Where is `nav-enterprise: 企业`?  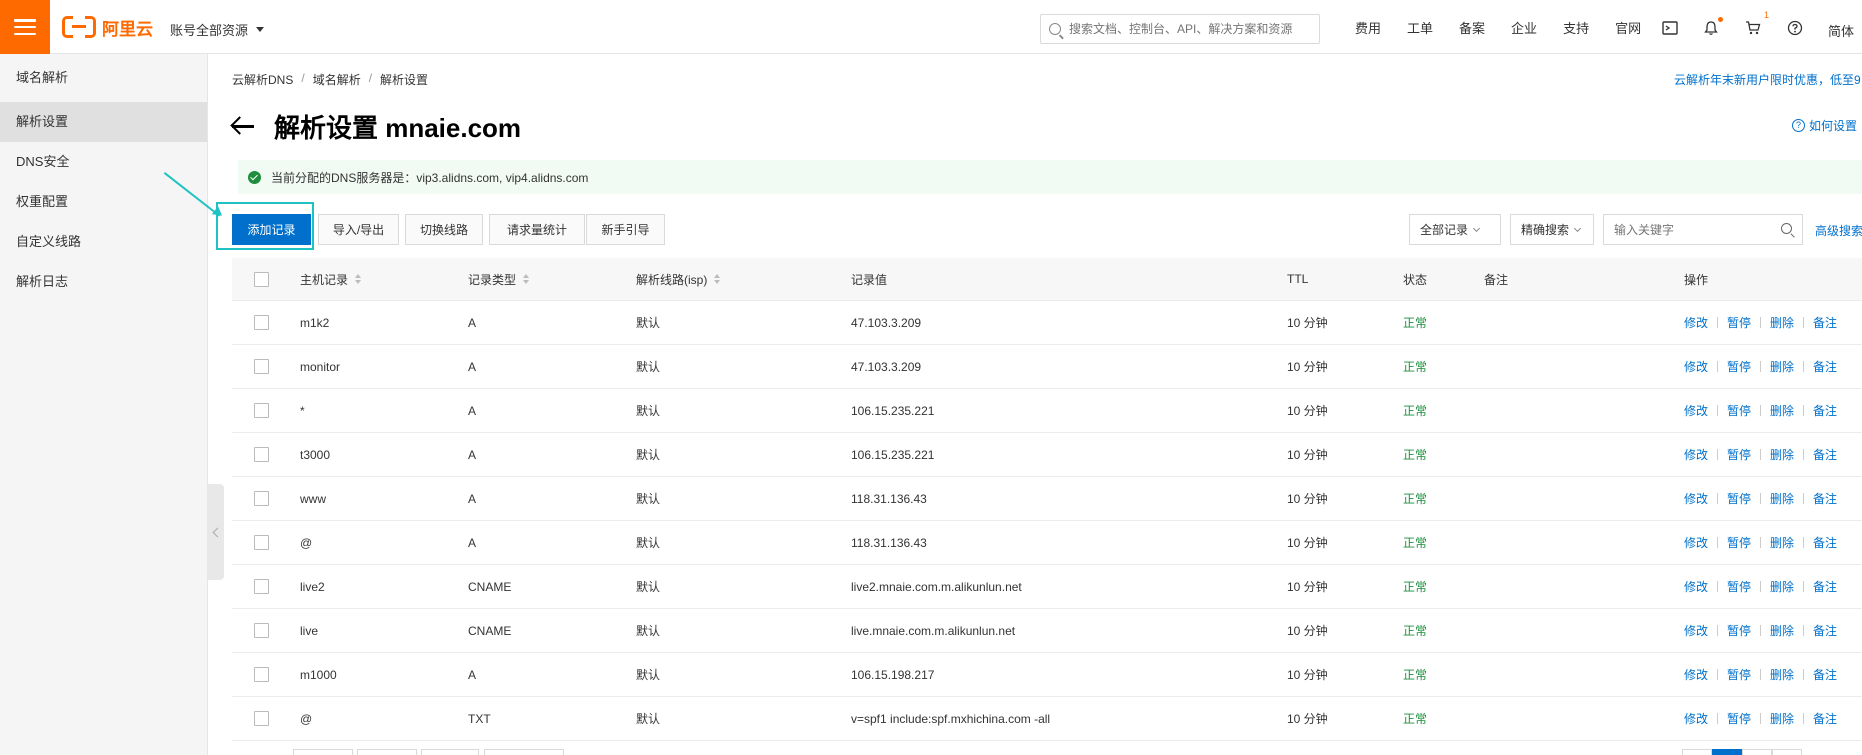
nav-enterprise: 企业 is located at coordinates (1524, 27).